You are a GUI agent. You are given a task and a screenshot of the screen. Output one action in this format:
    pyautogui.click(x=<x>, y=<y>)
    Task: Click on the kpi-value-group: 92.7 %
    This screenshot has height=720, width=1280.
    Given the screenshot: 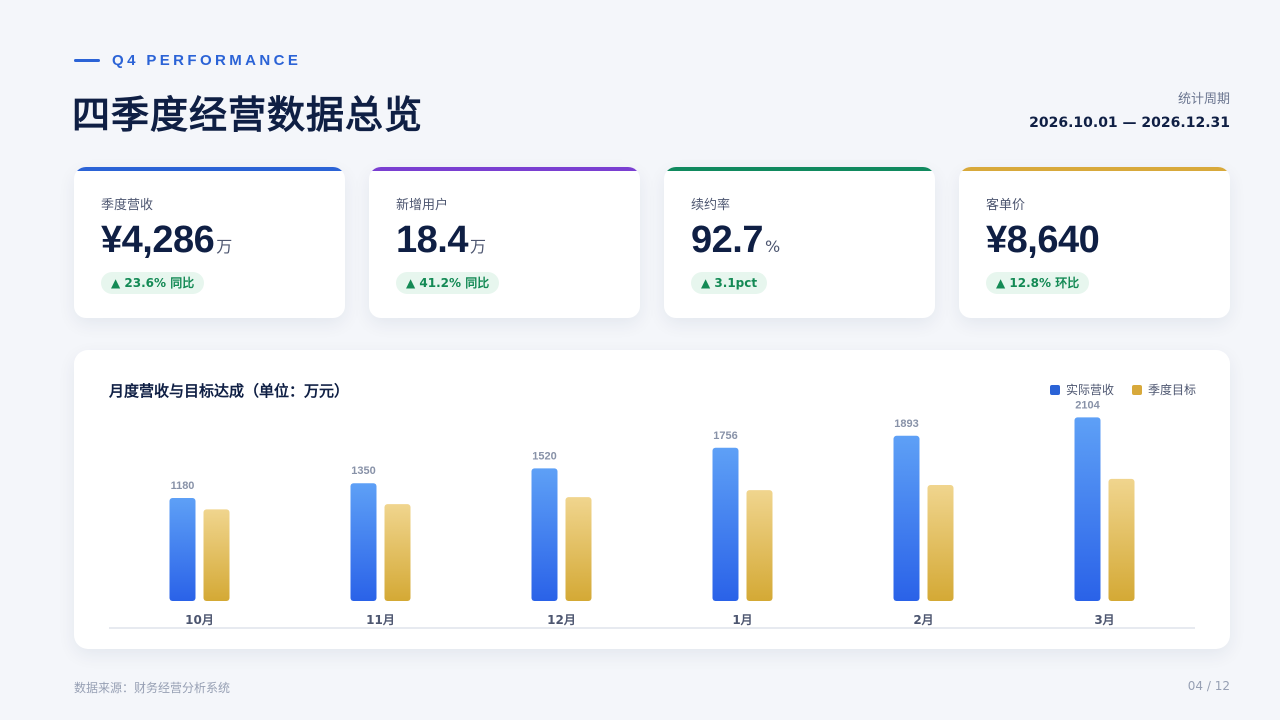 What is the action you would take?
    pyautogui.click(x=735, y=240)
    